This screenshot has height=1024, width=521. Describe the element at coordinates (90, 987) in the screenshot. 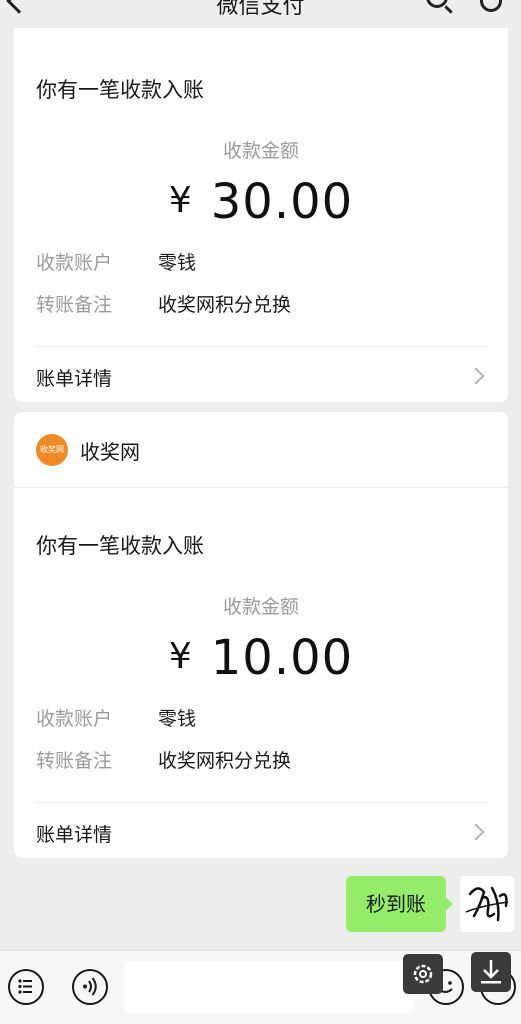

I see `voice-icon` at that location.